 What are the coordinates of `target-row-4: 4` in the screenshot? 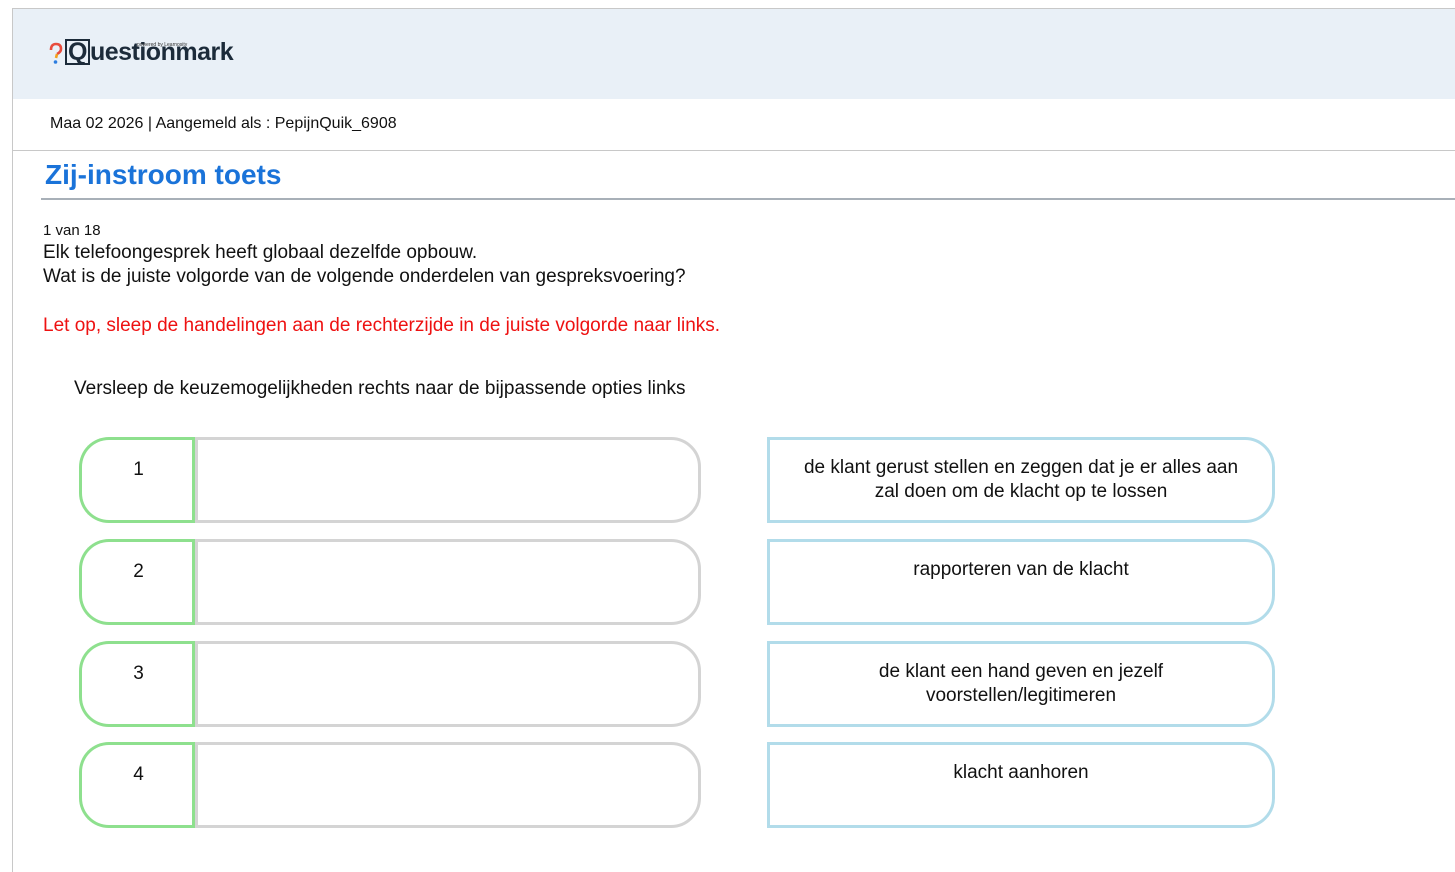 It's located at (390, 785).